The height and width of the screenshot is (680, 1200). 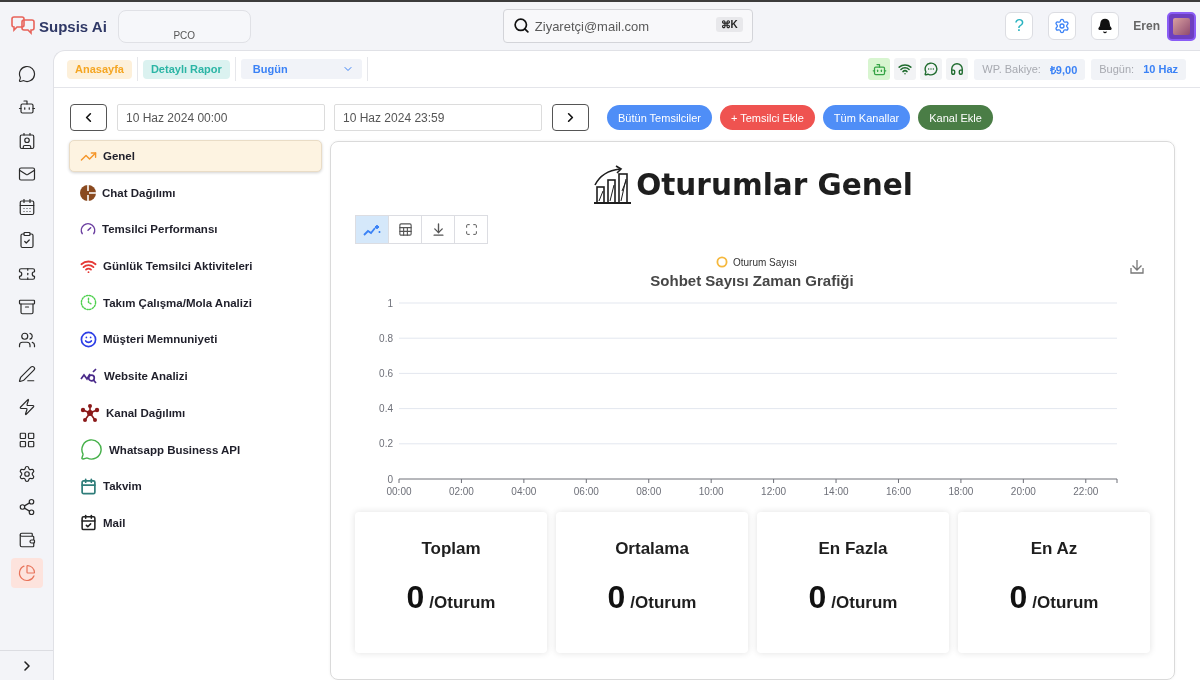 I want to click on report-menu-item: Chat Dağılımı, so click(x=195, y=192).